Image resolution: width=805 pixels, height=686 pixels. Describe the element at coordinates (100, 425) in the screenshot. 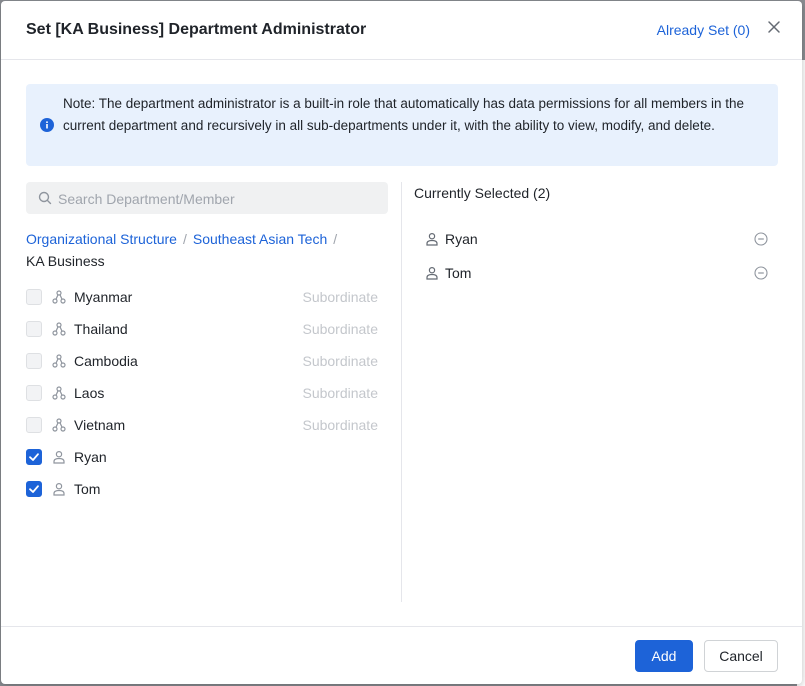

I see `list-item-label: Vietnam` at that location.